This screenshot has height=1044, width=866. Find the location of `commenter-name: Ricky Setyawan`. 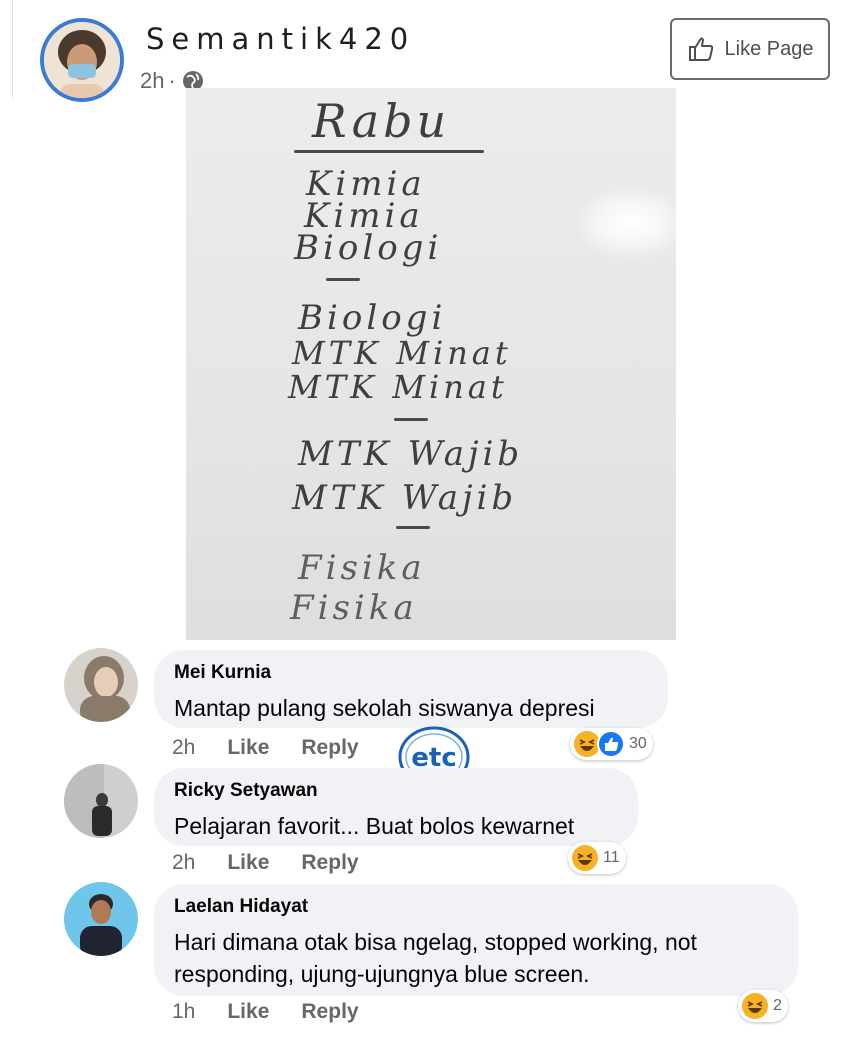

commenter-name: Ricky Setyawan is located at coordinates (396, 791).